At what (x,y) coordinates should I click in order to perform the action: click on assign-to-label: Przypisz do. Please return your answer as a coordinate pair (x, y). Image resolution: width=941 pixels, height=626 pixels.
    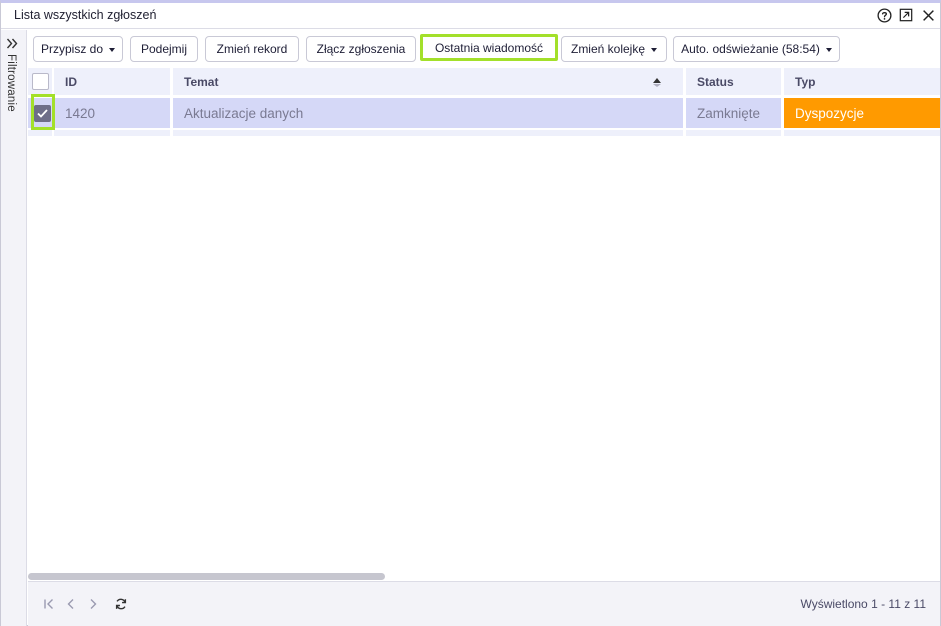
    Looking at the image, I should click on (72, 49).